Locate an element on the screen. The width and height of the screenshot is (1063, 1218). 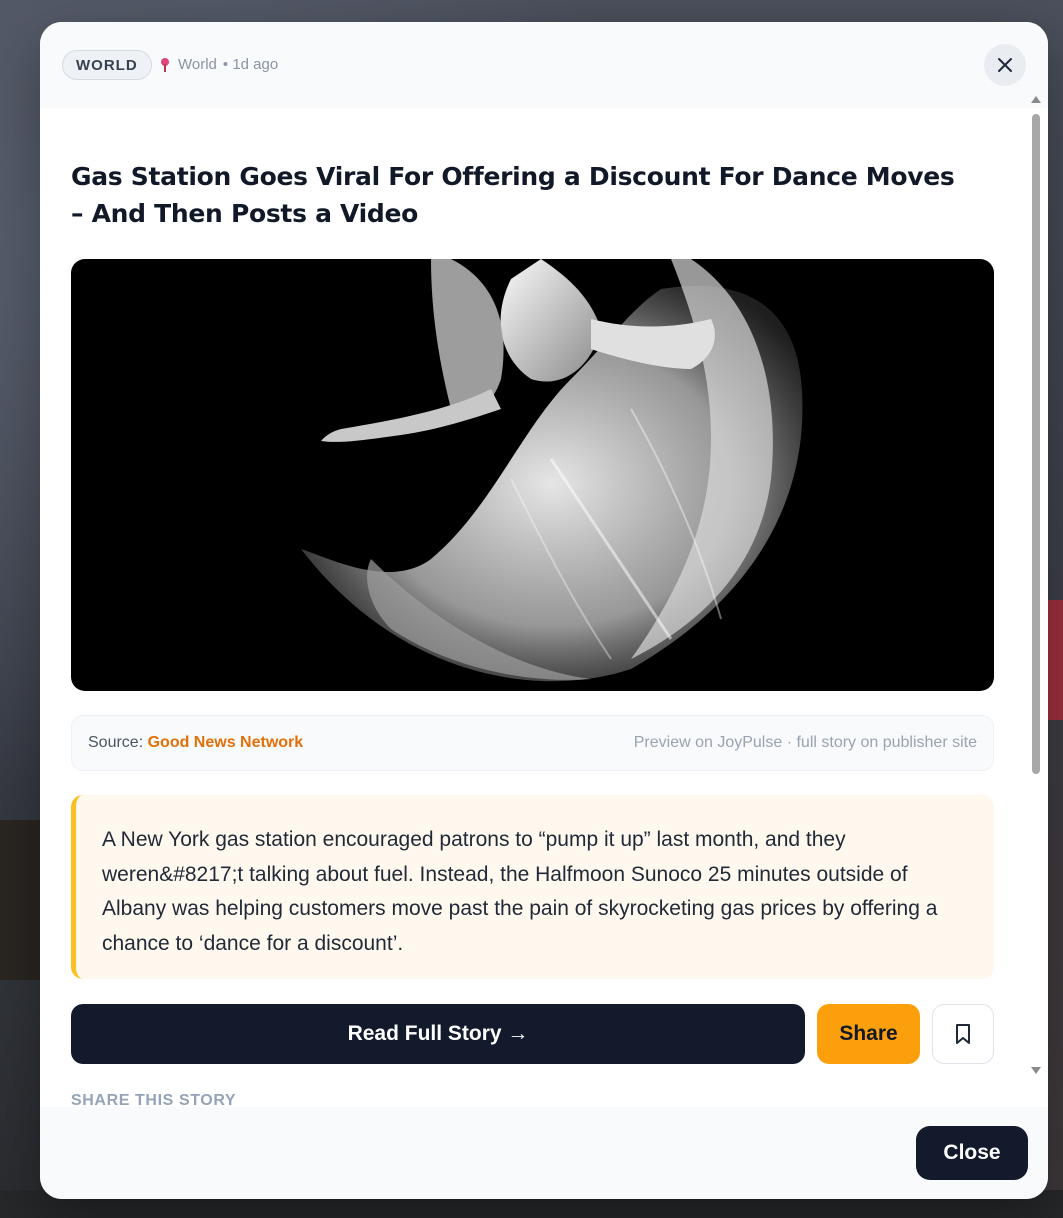
action-row: Read Full Story → Share is located at coordinates (532, 1034).